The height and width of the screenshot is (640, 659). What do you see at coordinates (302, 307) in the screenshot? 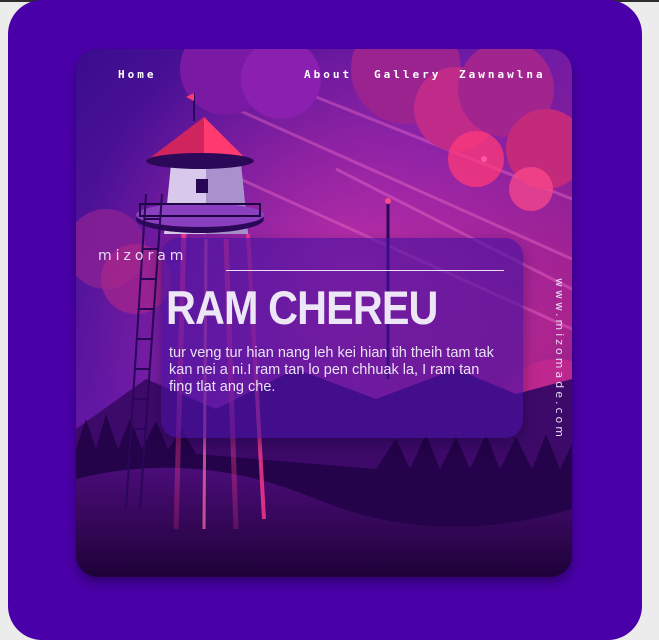
I see `hero-title: RAM CHEREU` at bounding box center [302, 307].